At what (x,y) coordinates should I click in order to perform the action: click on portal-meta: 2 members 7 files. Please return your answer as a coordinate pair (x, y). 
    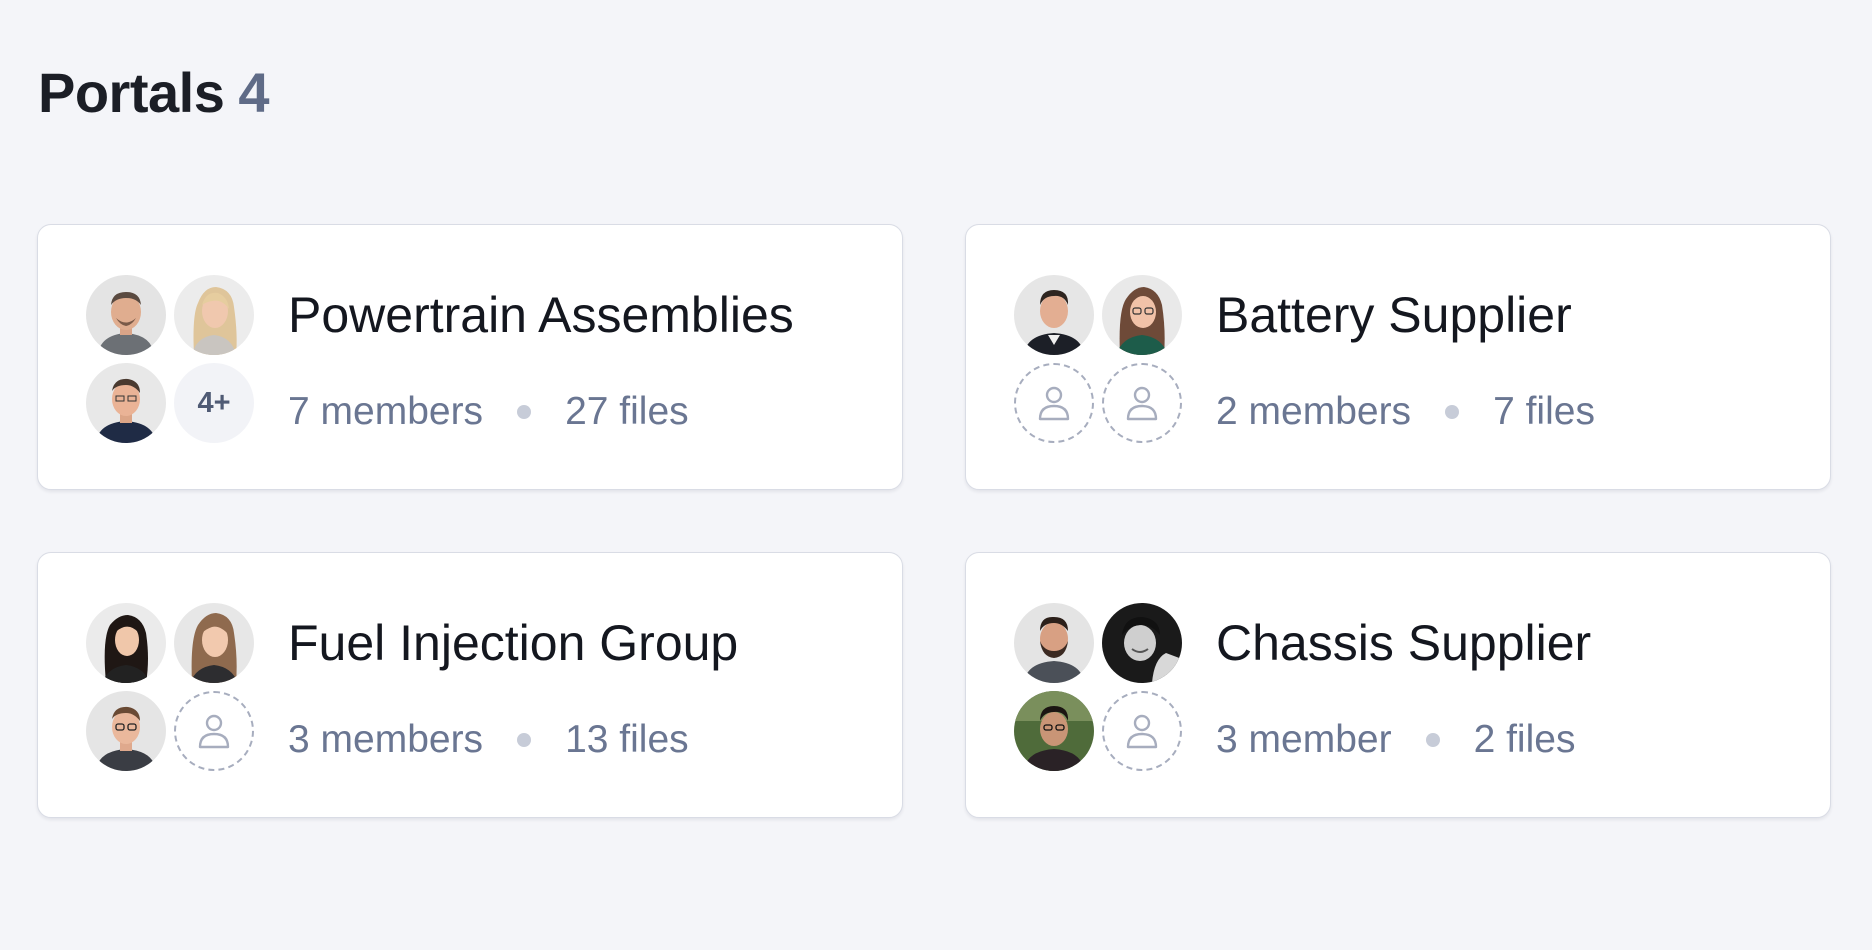
    Looking at the image, I should click on (1405, 412).